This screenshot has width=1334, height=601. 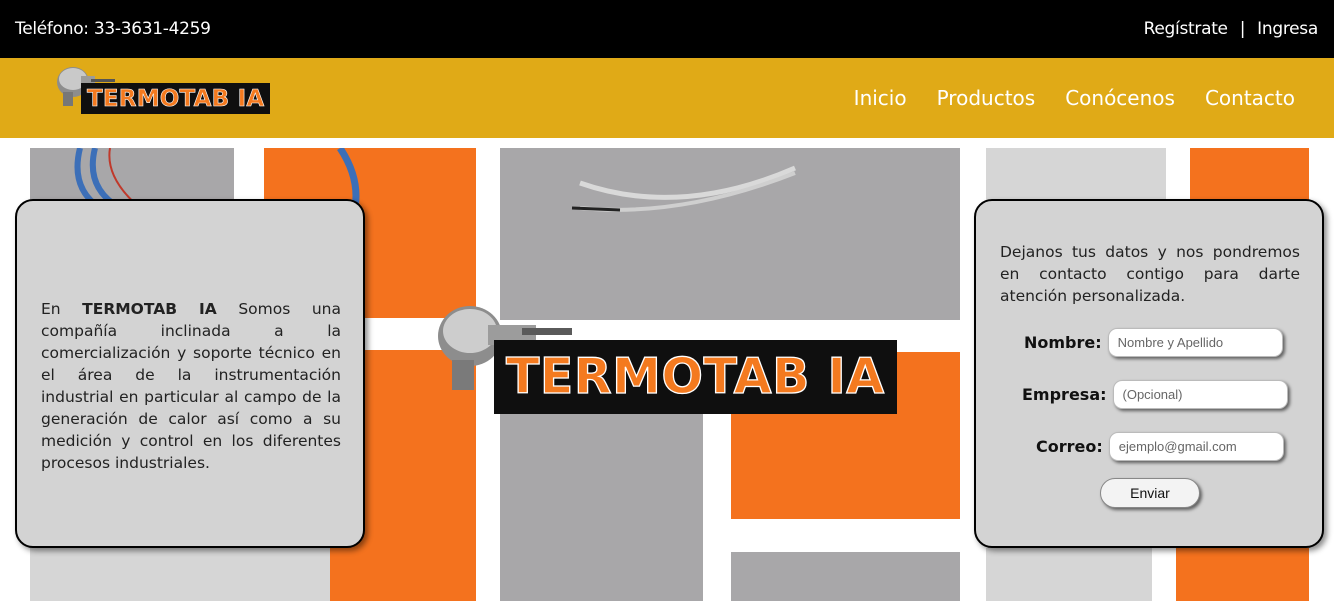 What do you see at coordinates (1195, 342) in the screenshot?
I see `name-input` at bounding box center [1195, 342].